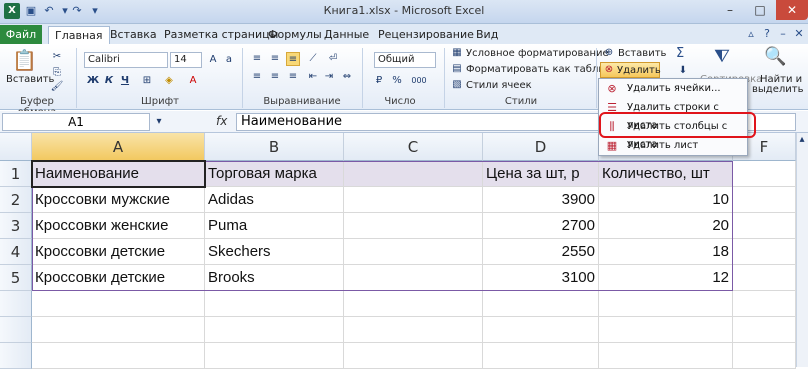  Describe the element at coordinates (730, 10) in the screenshot. I see `minimize-icon: –` at that location.